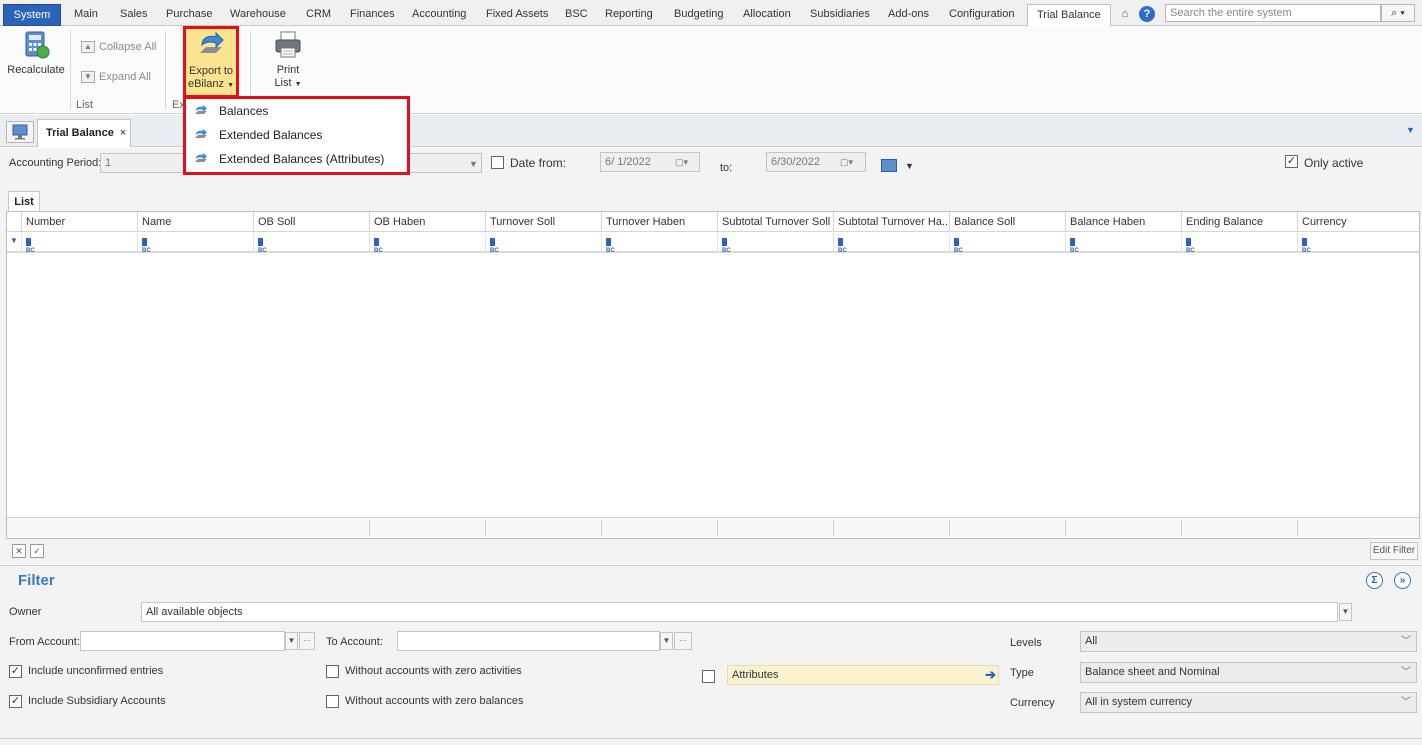 The height and width of the screenshot is (745, 1422). What do you see at coordinates (889, 165) in the screenshot?
I see `date-range-icon` at bounding box center [889, 165].